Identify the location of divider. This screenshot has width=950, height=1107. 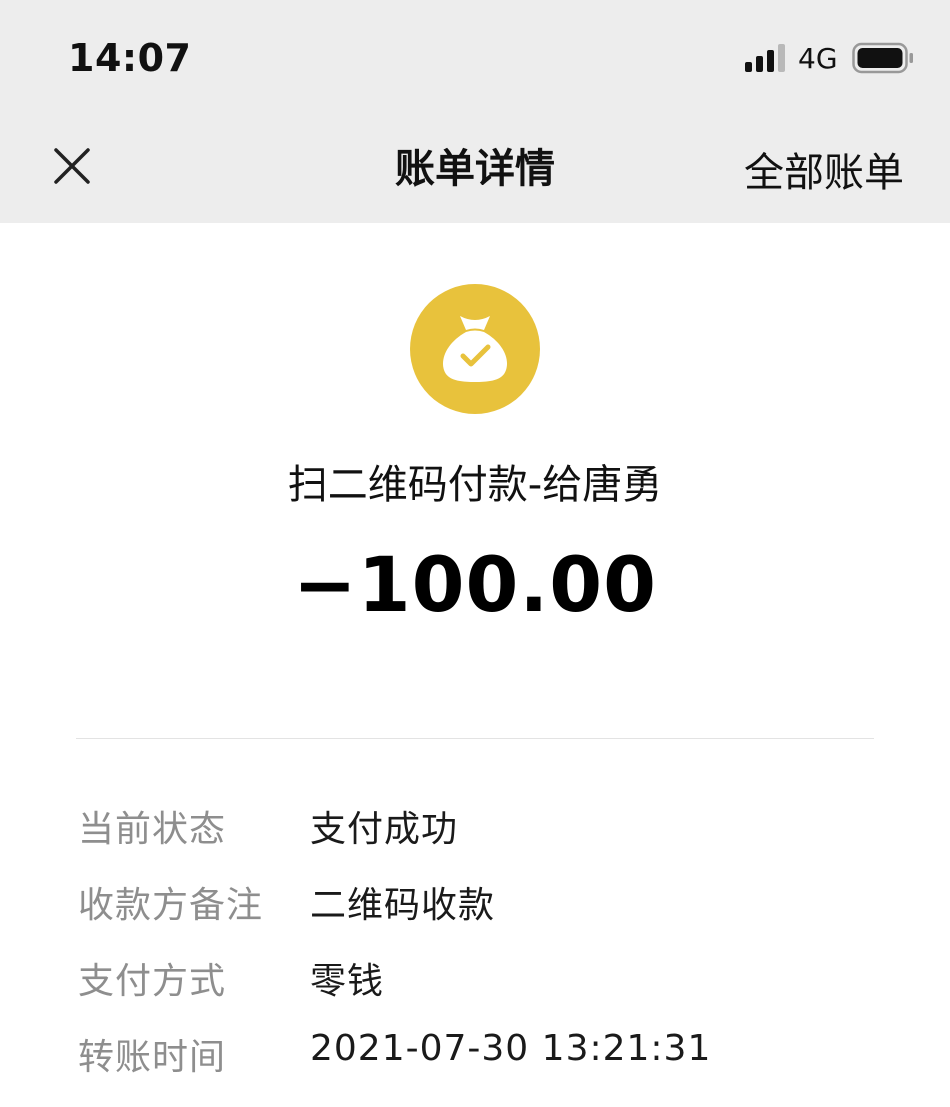
(475, 738).